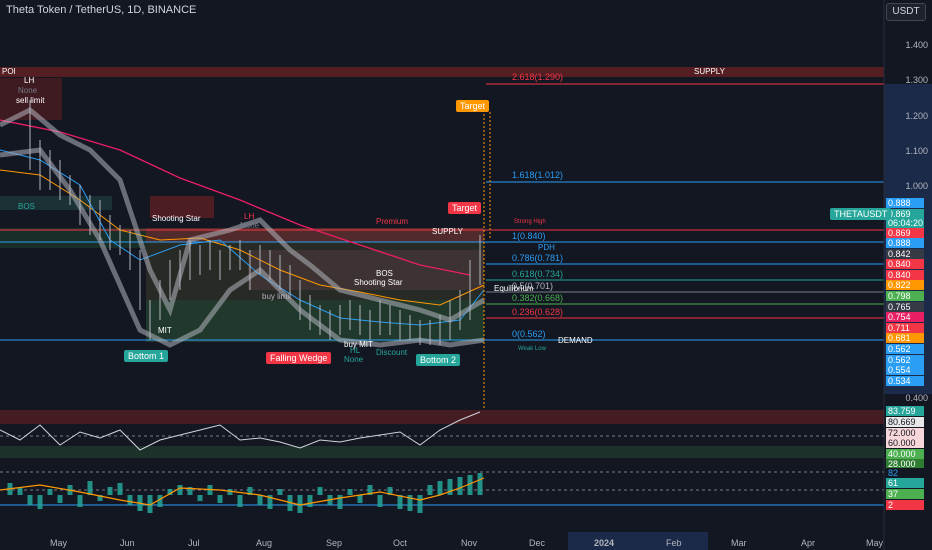 Image resolution: width=932 pixels, height=550 pixels. I want to click on equilibrium-label: Equilibrium, so click(514, 288).